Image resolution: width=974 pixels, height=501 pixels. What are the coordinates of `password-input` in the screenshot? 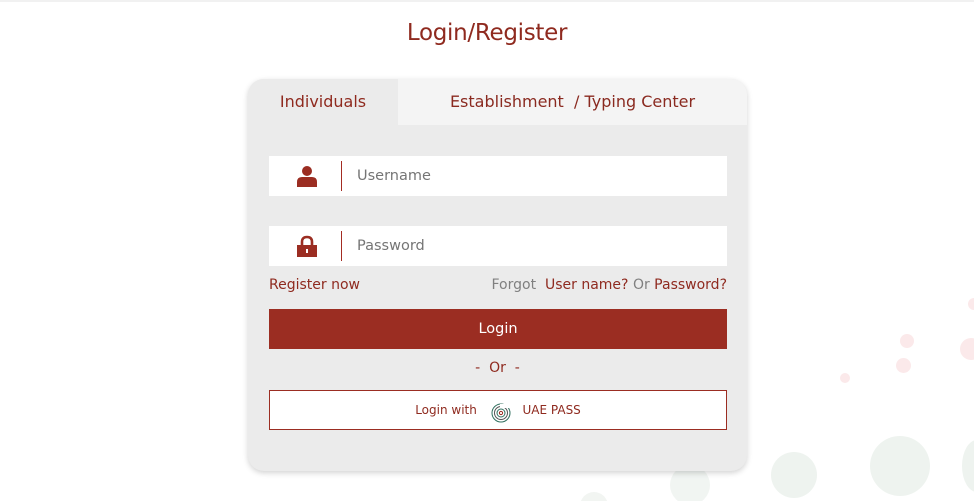 It's located at (537, 246).